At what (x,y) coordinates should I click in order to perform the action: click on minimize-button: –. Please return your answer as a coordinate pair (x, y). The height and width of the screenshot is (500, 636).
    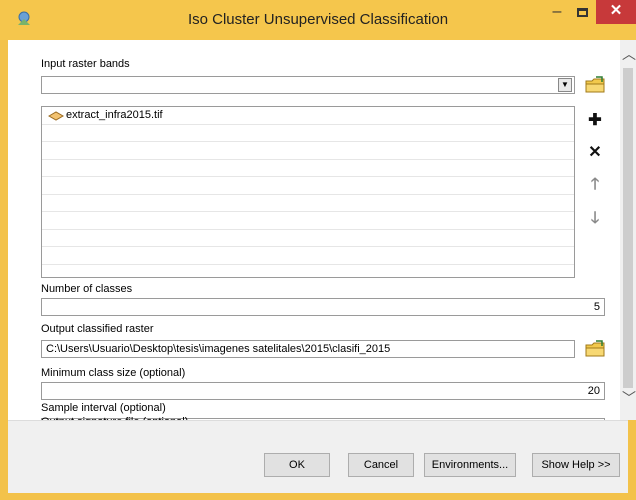
    Looking at the image, I should click on (557, 14).